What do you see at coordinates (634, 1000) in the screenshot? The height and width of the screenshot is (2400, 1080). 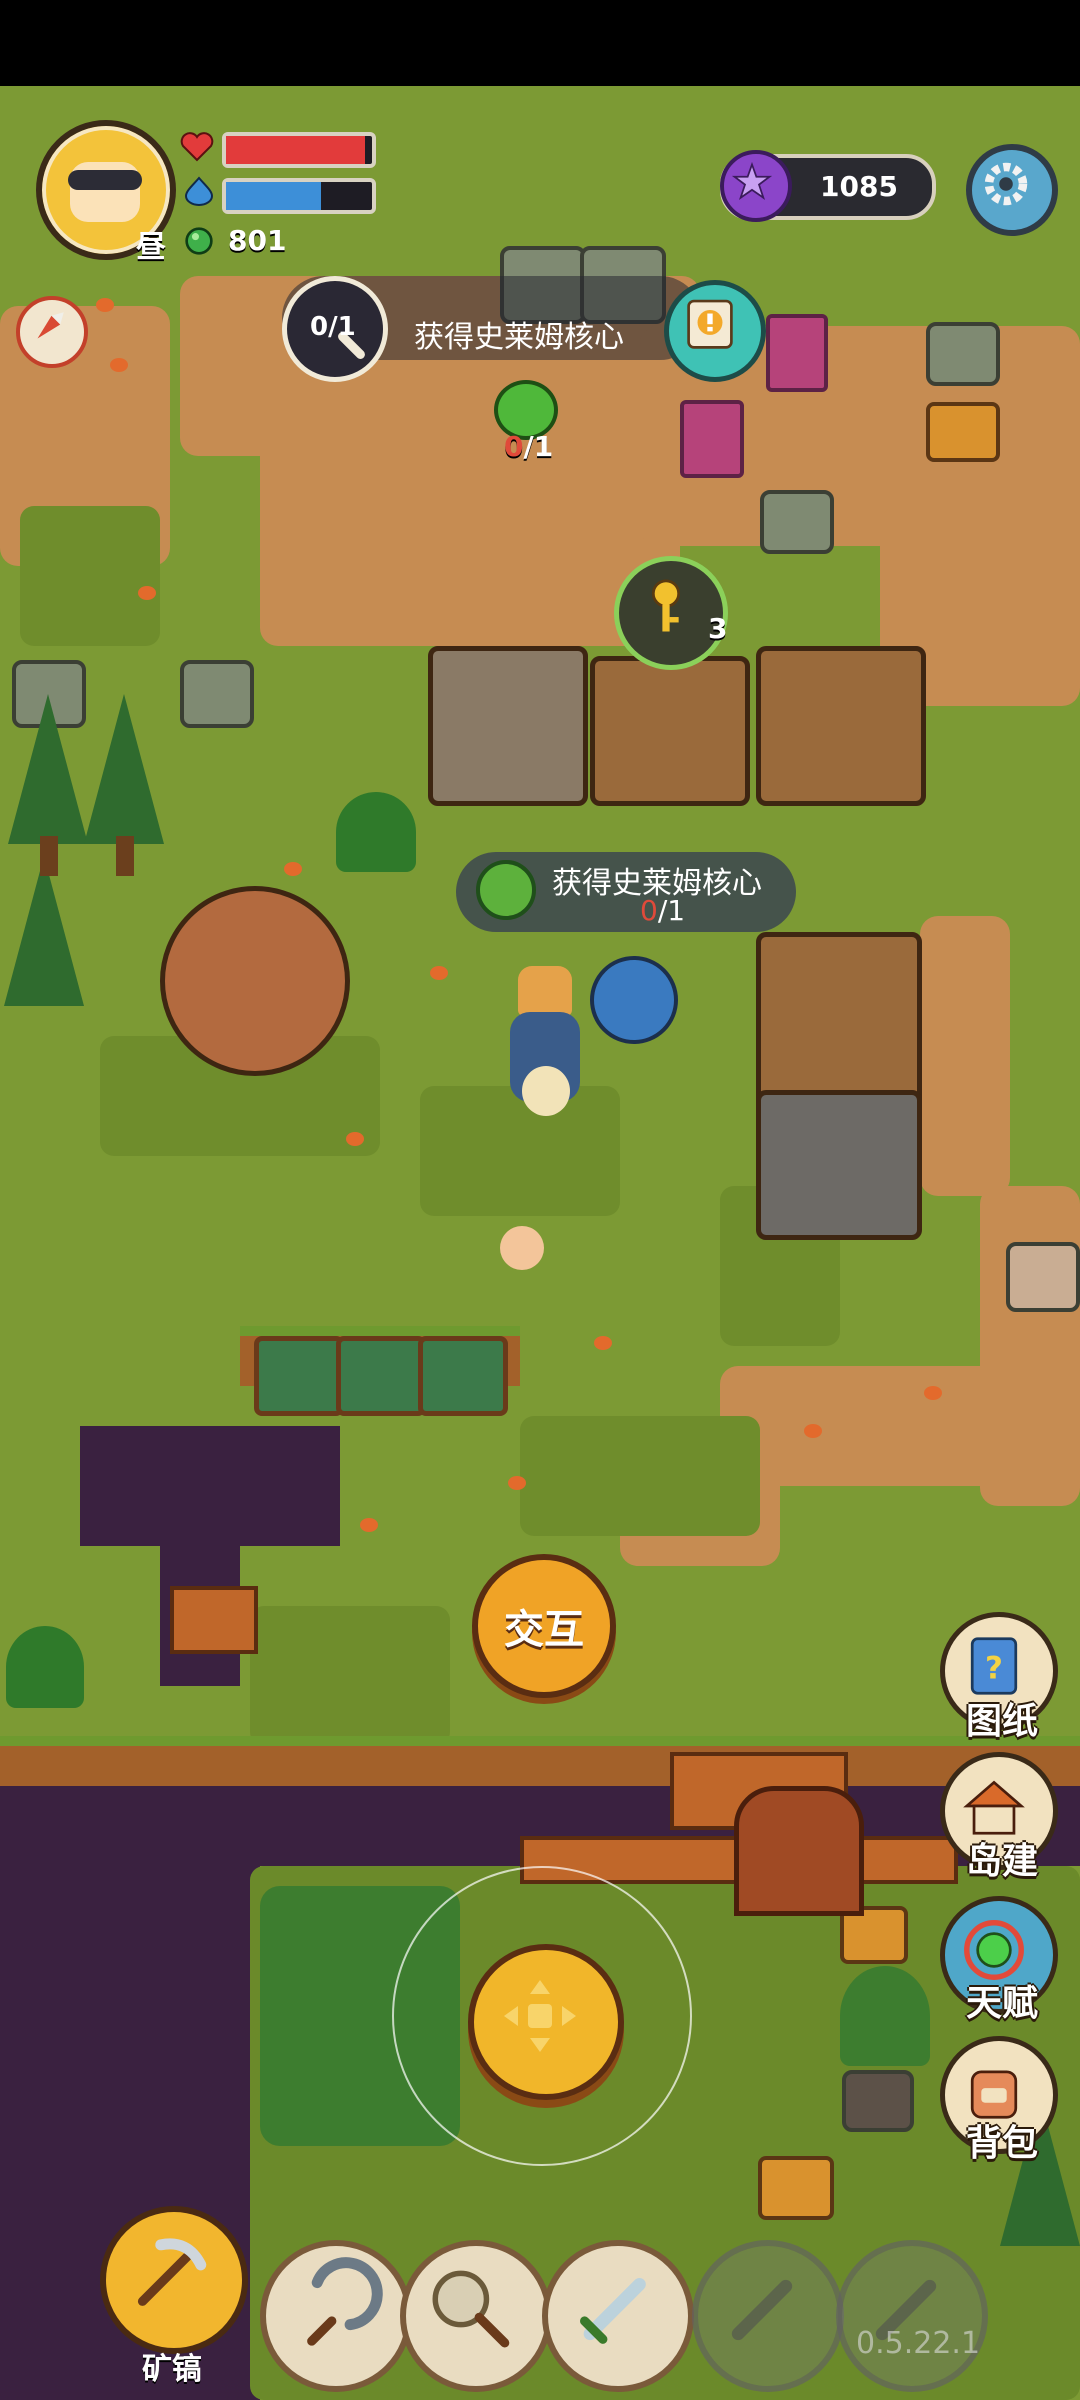 I see `companion-slime` at bounding box center [634, 1000].